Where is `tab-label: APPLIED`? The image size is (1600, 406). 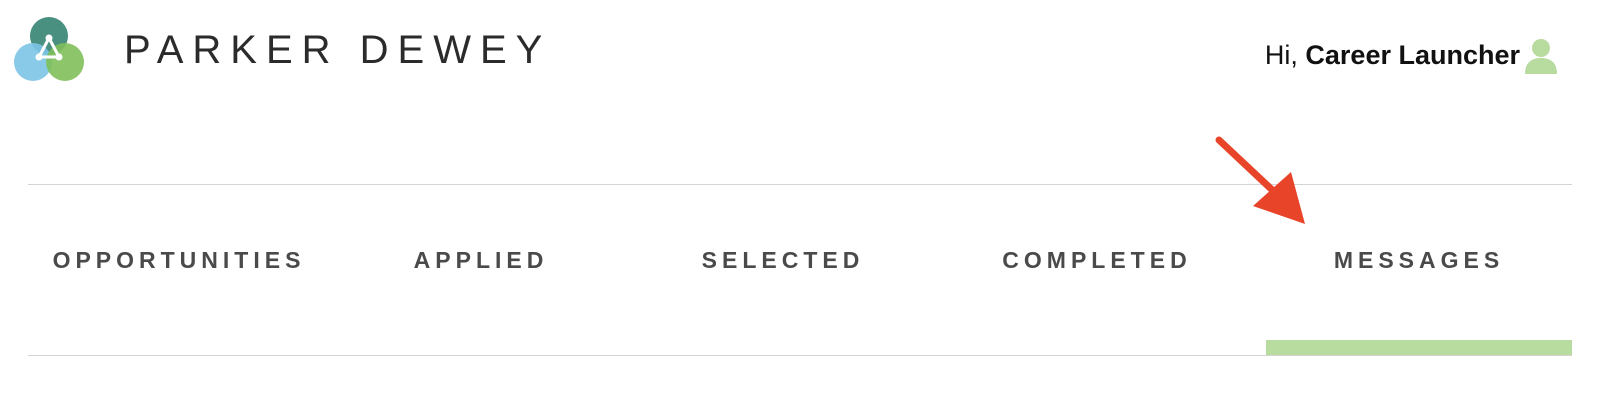
tab-label: APPLIED is located at coordinates (481, 260).